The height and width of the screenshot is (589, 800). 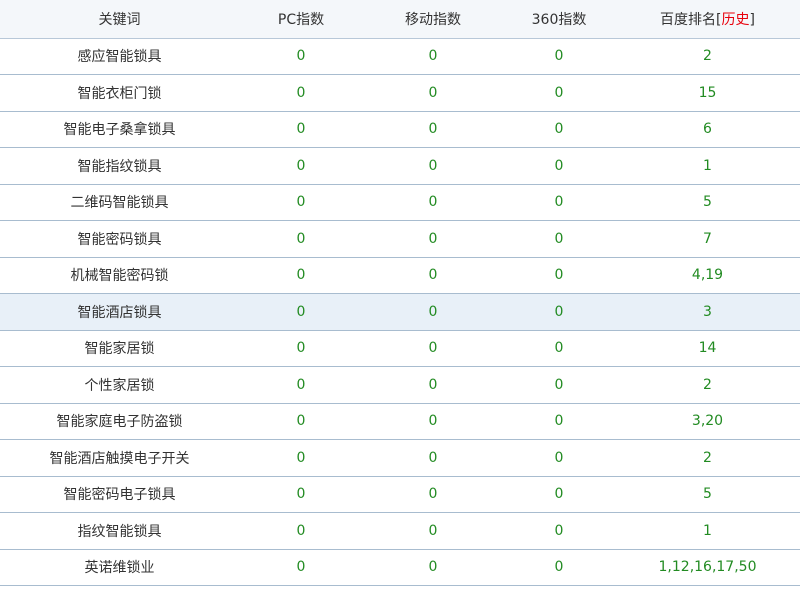 What do you see at coordinates (119, 421) in the screenshot?
I see `keyword-cell: 智能家庭电子防盗锁` at bounding box center [119, 421].